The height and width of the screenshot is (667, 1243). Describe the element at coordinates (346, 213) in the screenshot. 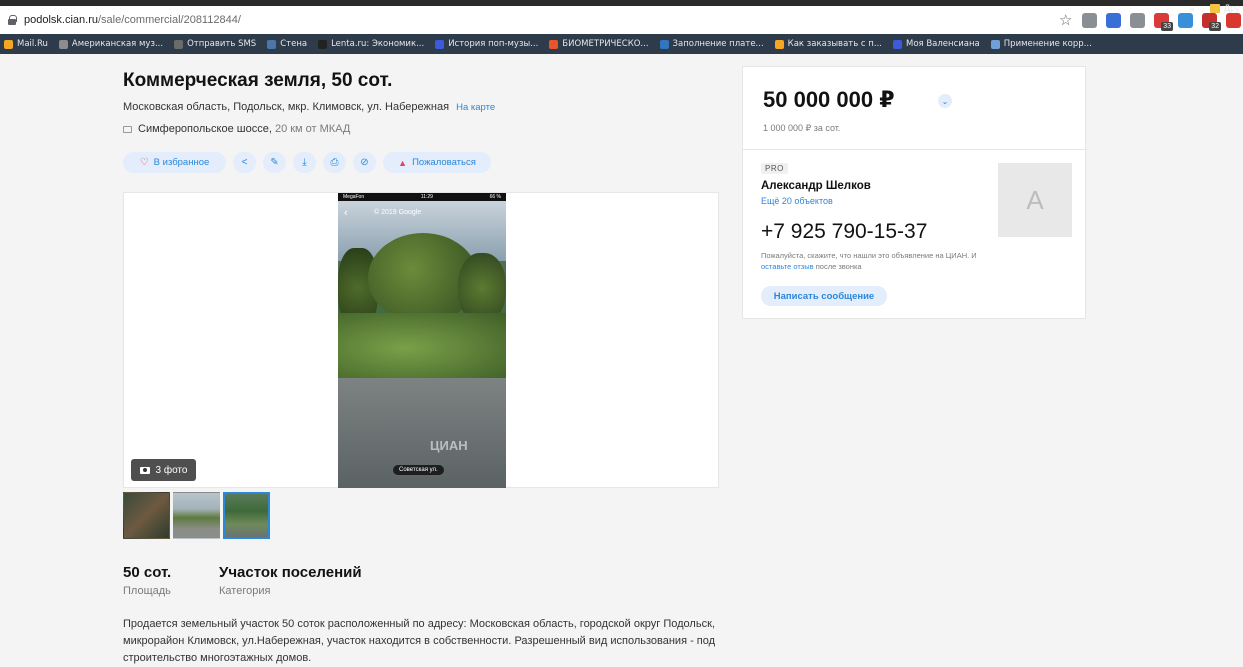

I see `back-arrow-icon: ‹` at that location.